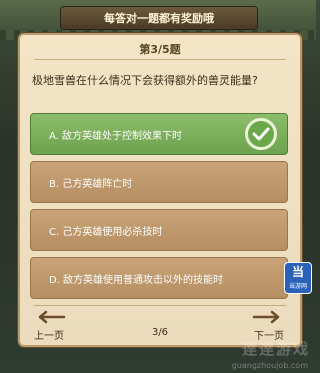 The image size is (320, 373). What do you see at coordinates (160, 49) in the screenshot?
I see `question-number: 第3/5题` at bounding box center [160, 49].